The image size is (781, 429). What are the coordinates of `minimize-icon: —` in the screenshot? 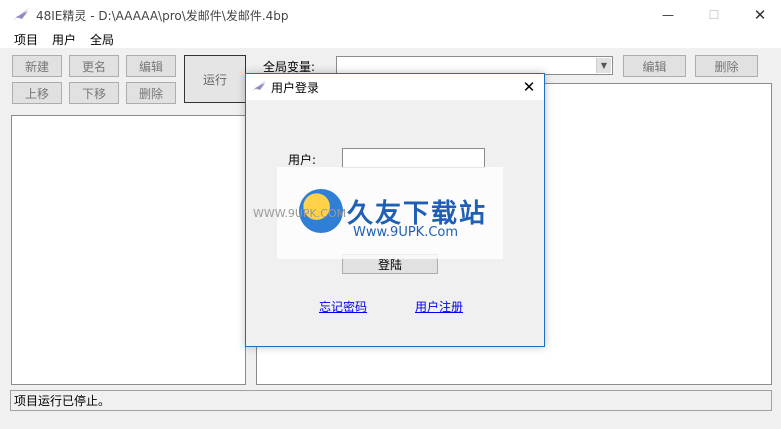 It's located at (668, 15).